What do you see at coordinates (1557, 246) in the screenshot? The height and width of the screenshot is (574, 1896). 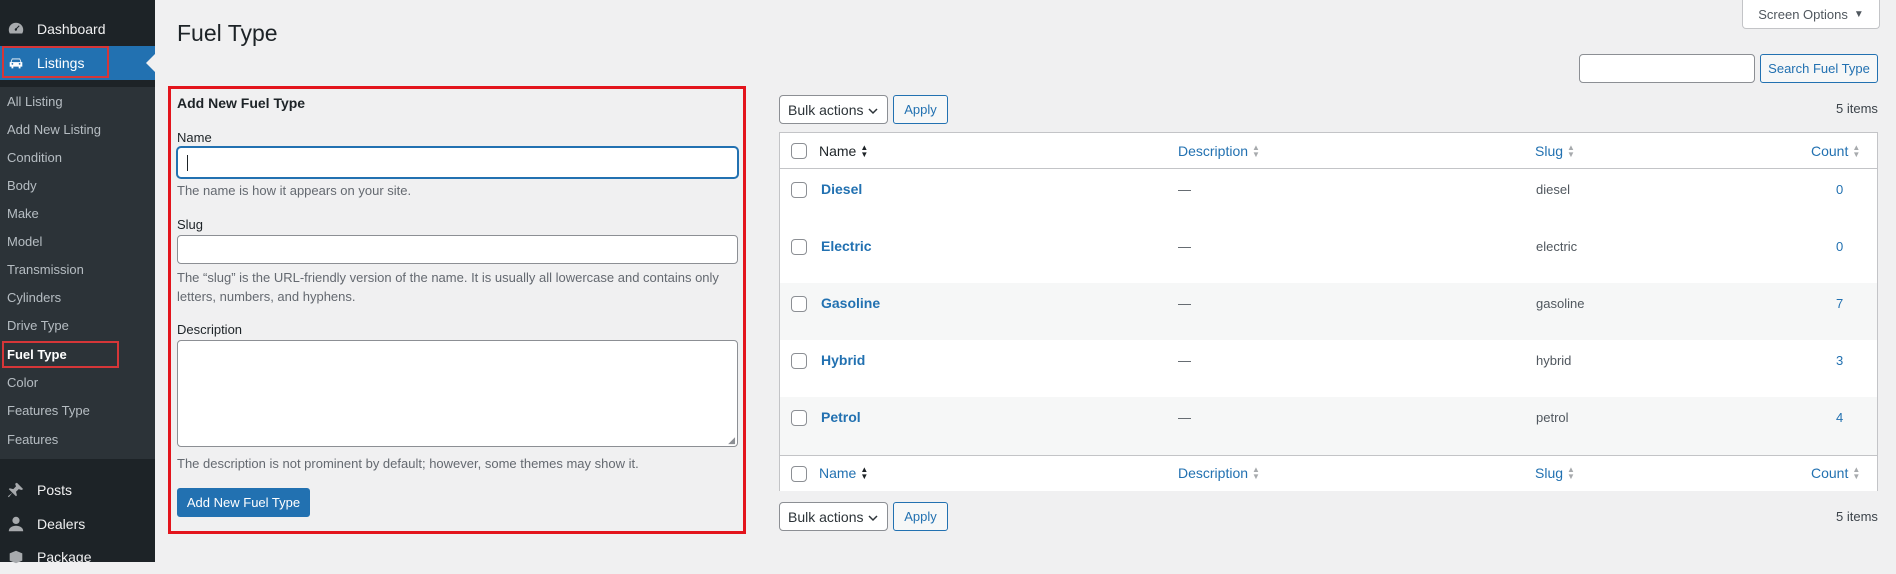 I see `term-slug: electric` at bounding box center [1557, 246].